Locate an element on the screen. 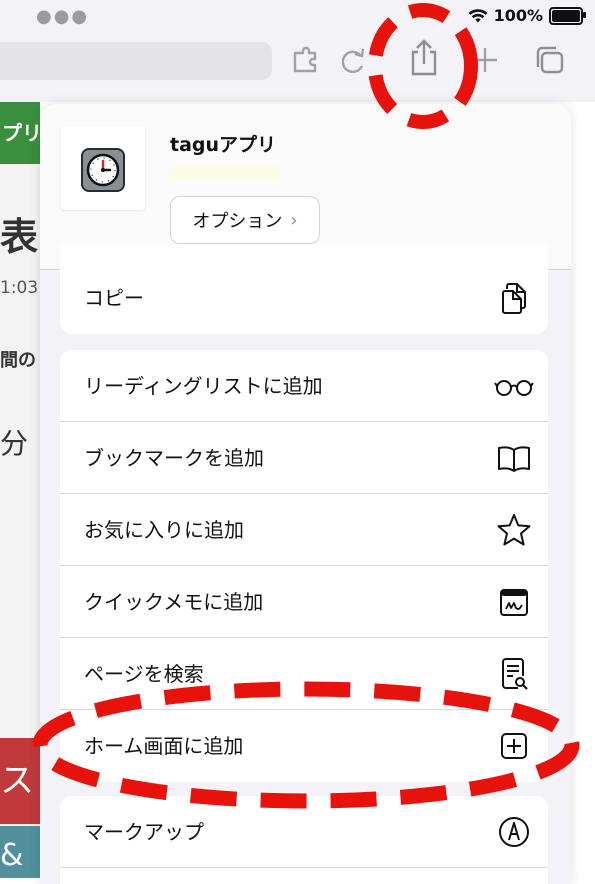 This screenshot has width=595, height=884. background-fragment: 間の is located at coordinates (18, 360).